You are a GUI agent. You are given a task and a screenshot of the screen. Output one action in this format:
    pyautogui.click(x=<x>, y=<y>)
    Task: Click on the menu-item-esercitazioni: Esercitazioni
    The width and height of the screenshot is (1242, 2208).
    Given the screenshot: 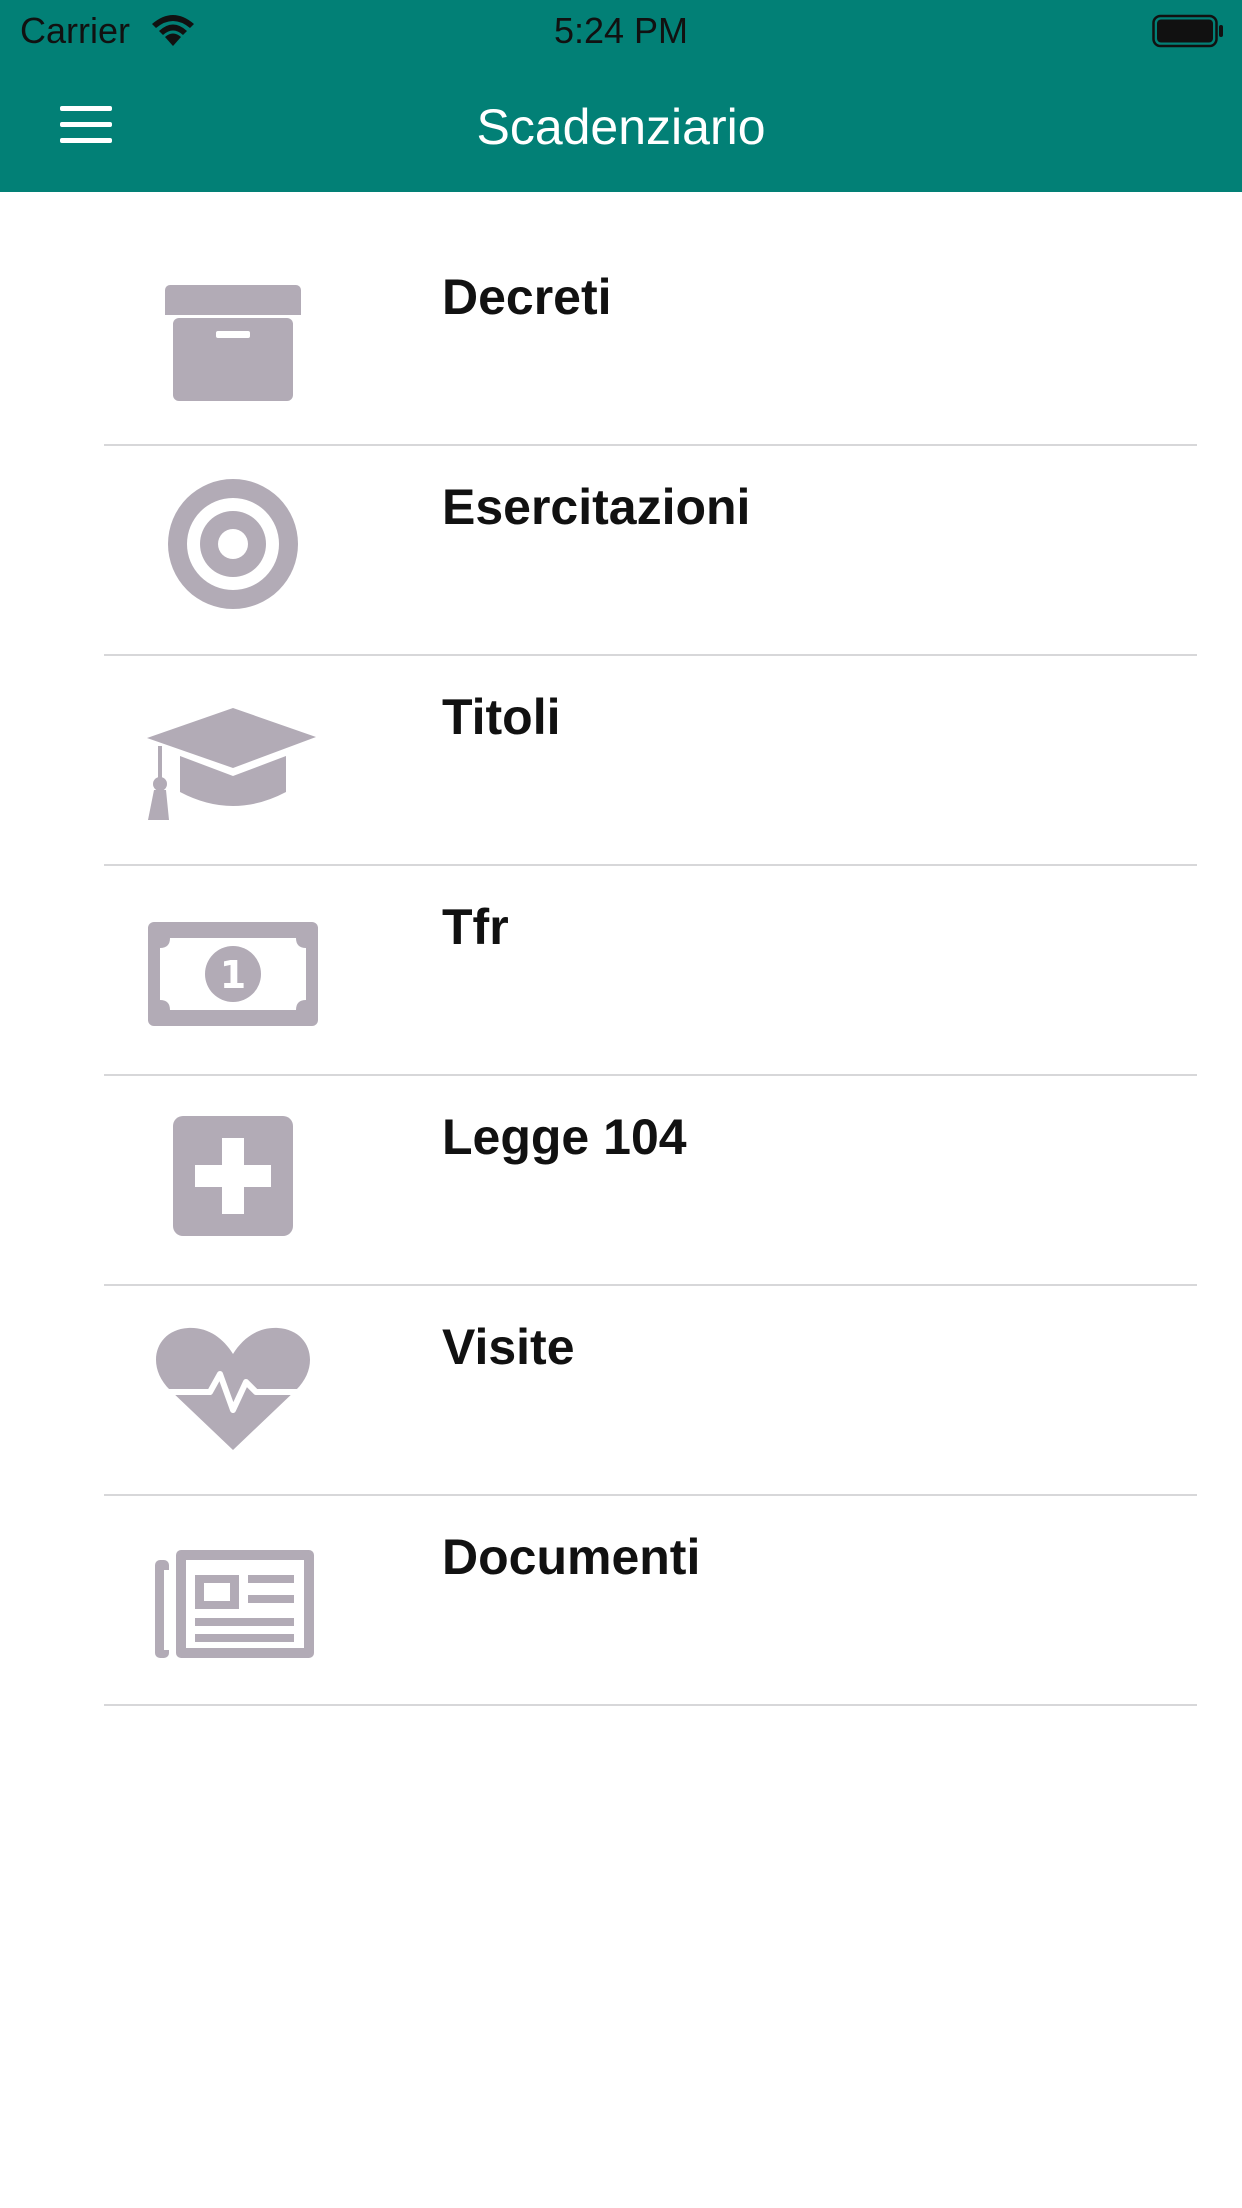 What is the action you would take?
    pyautogui.click(x=621, y=551)
    